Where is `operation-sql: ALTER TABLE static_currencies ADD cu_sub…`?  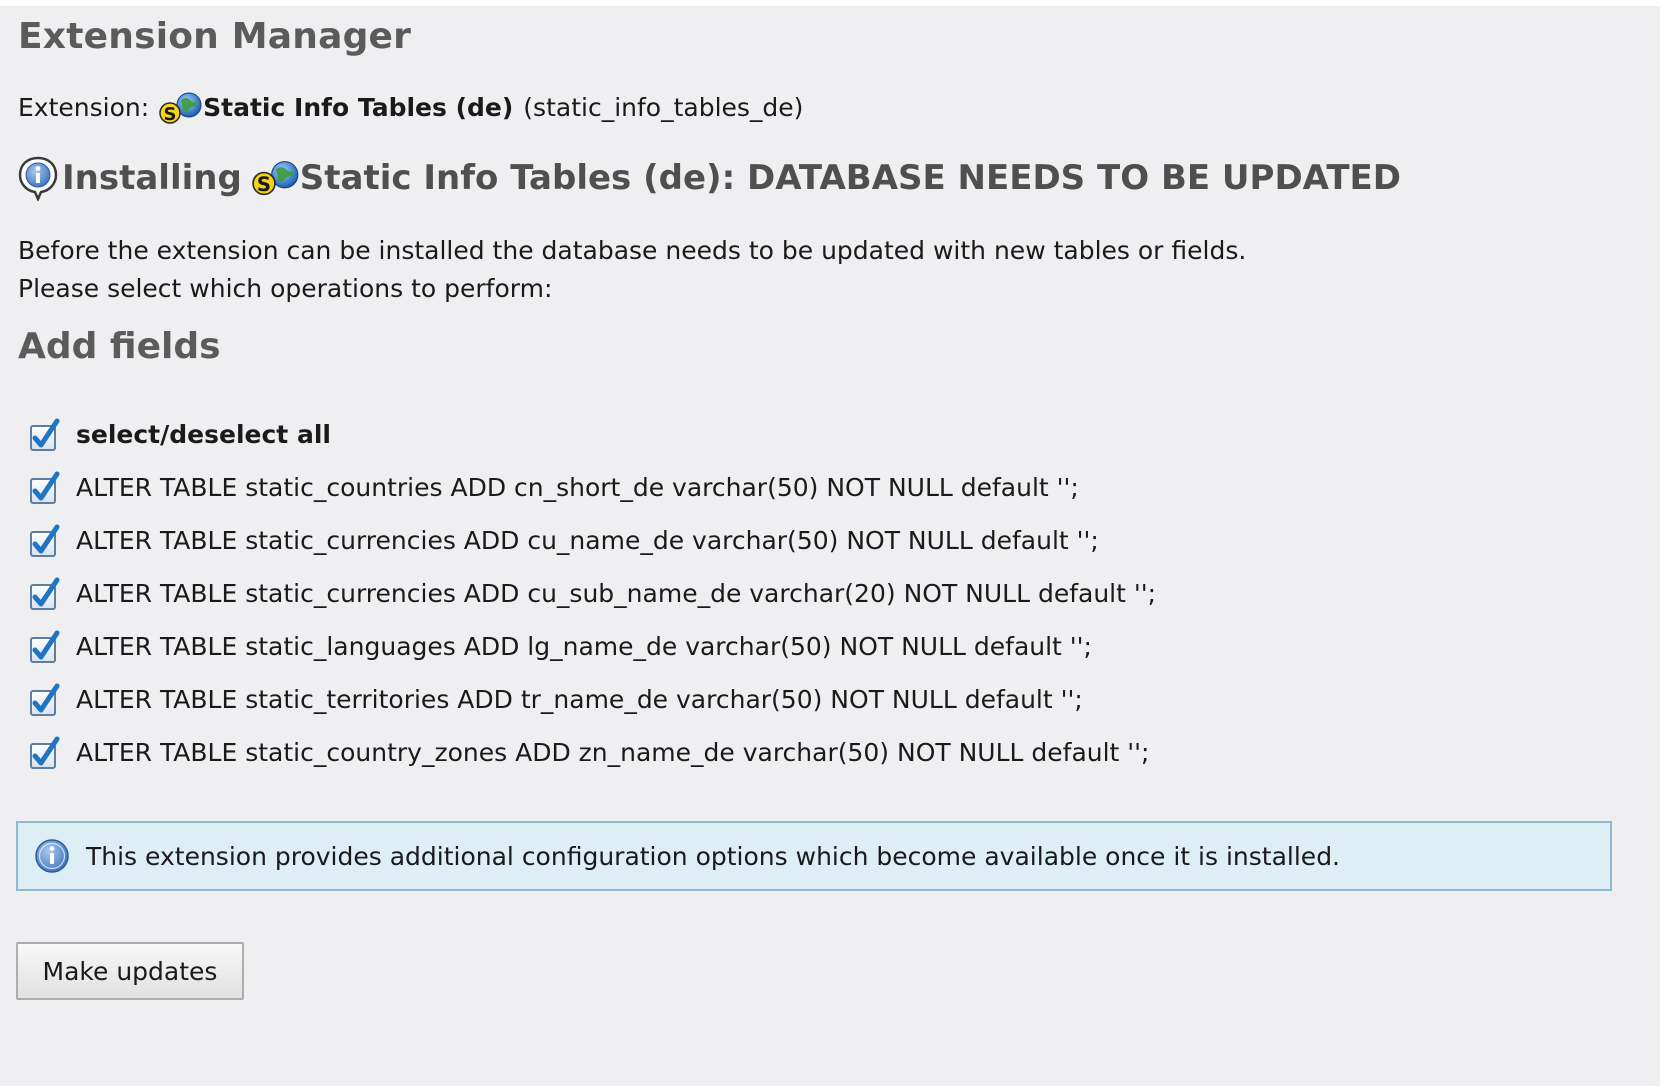
operation-sql: ALTER TABLE static_currencies ADD cu_sub… is located at coordinates (616, 593).